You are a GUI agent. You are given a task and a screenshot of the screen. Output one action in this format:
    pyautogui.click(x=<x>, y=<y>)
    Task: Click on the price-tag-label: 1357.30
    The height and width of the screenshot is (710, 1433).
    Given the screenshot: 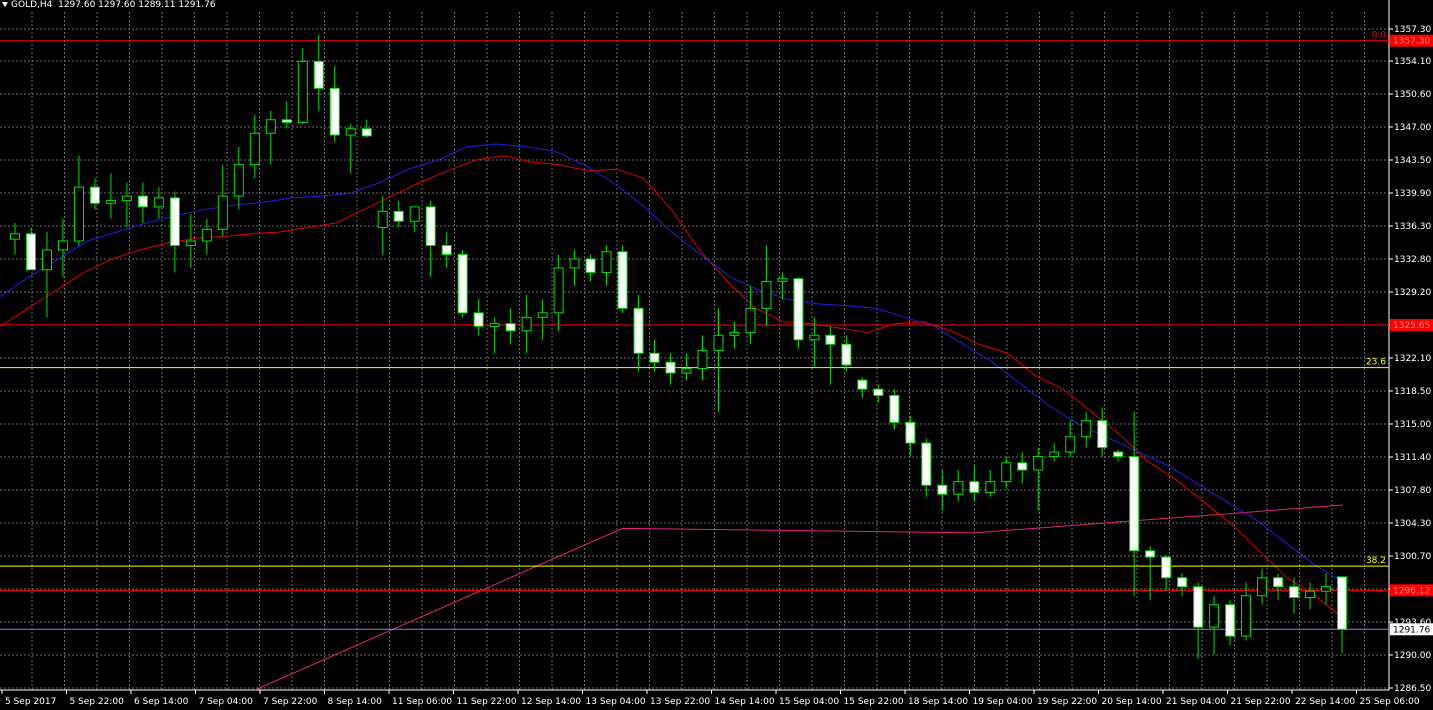 What is the action you would take?
    pyautogui.click(x=1411, y=42)
    